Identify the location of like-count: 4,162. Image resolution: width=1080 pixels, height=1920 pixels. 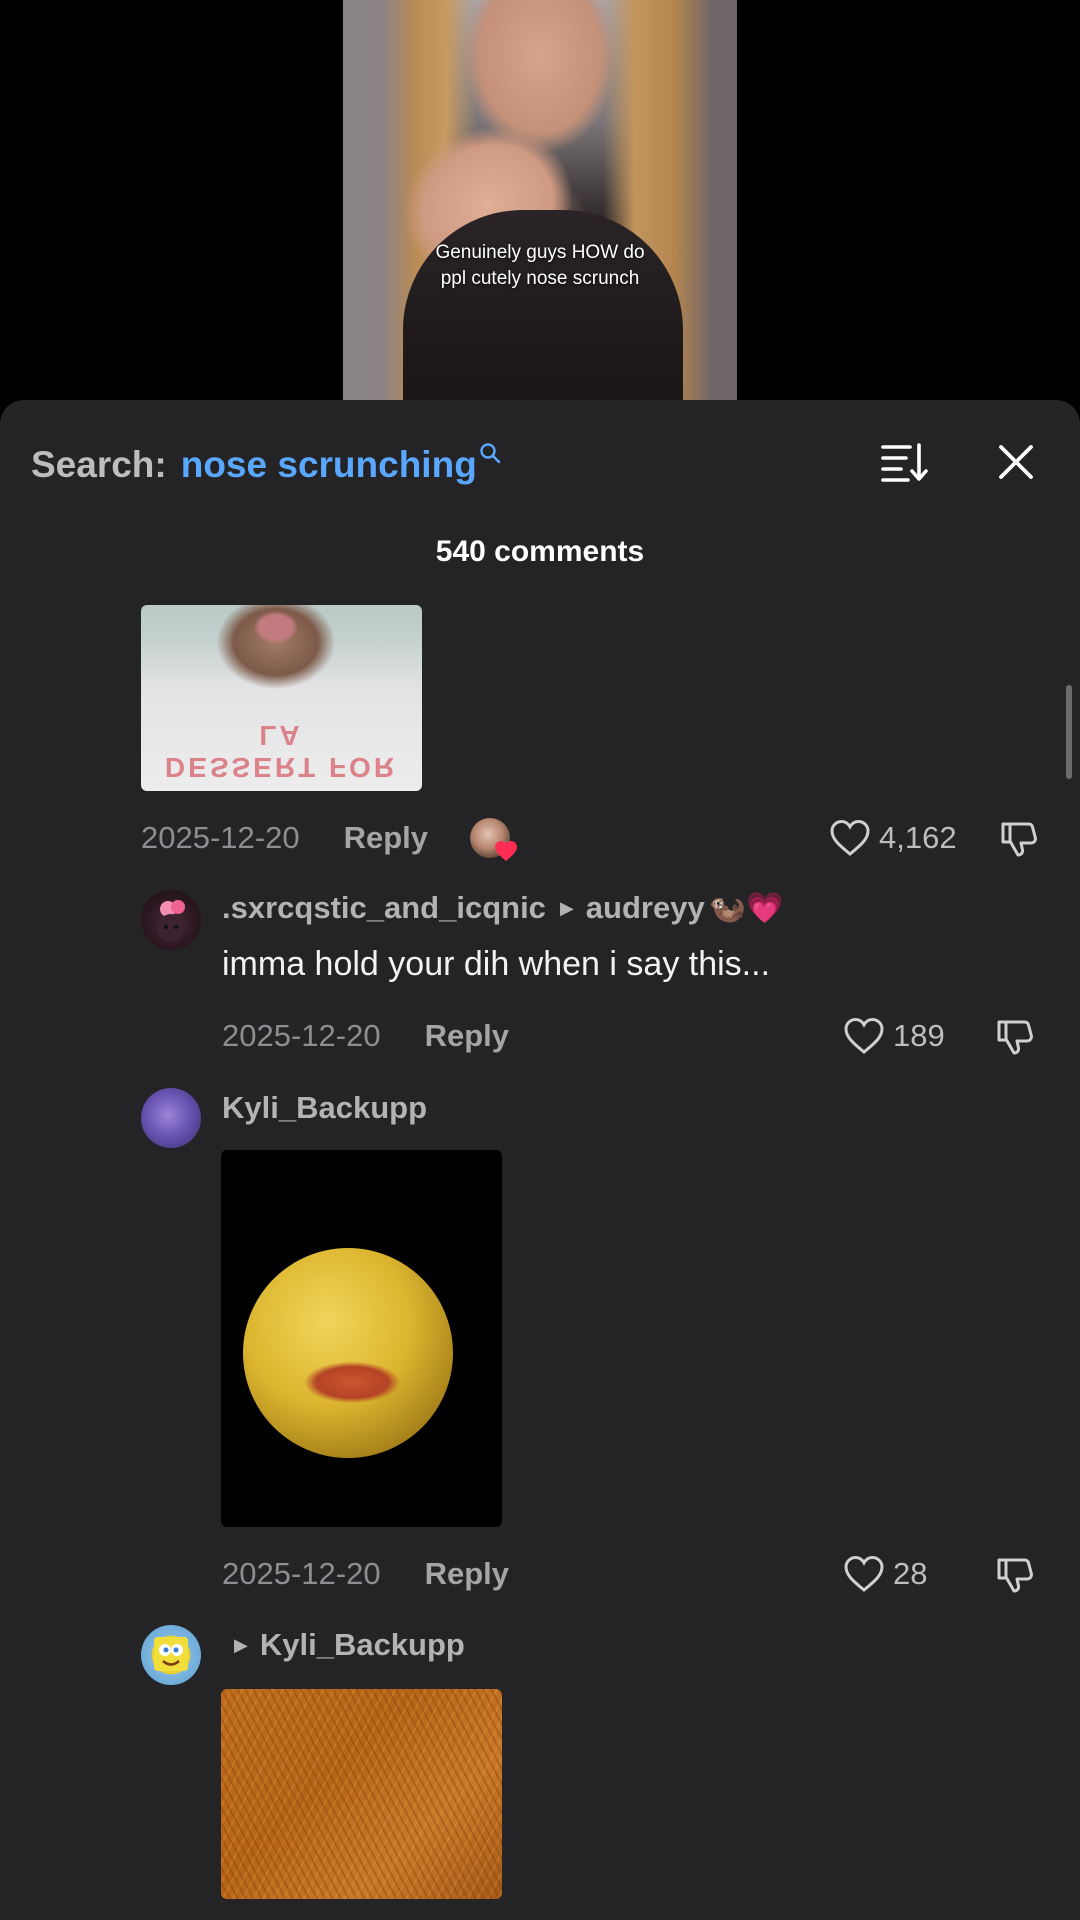
(918, 837).